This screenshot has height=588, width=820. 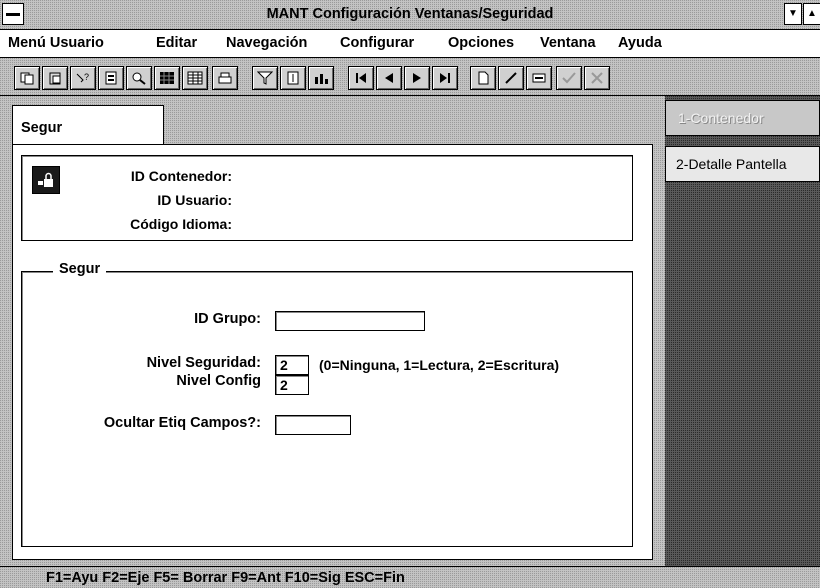 I want to click on group-id-input, so click(x=350, y=321).